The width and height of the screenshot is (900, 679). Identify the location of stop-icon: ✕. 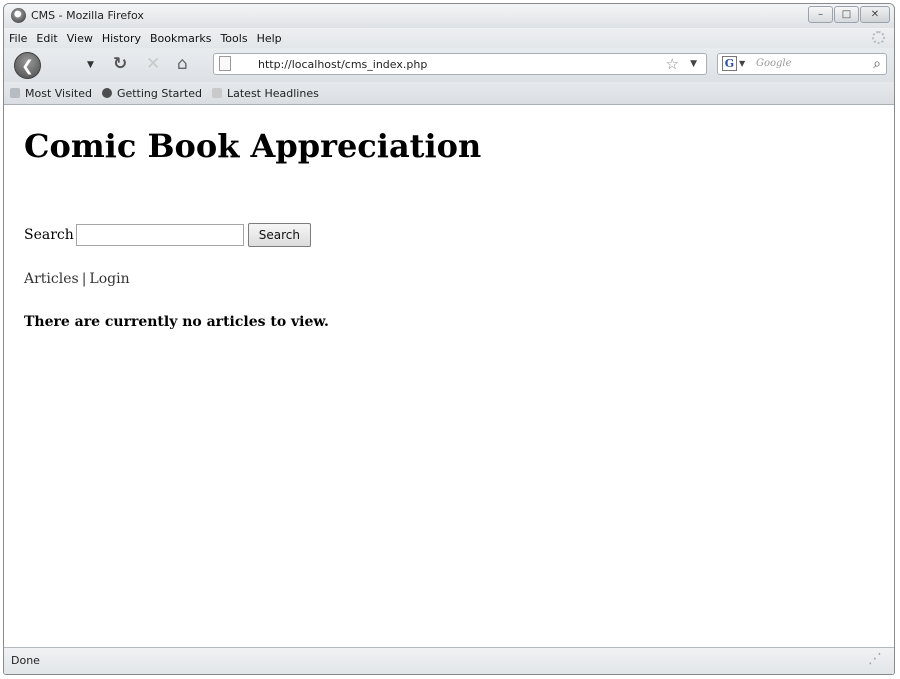
(153, 64).